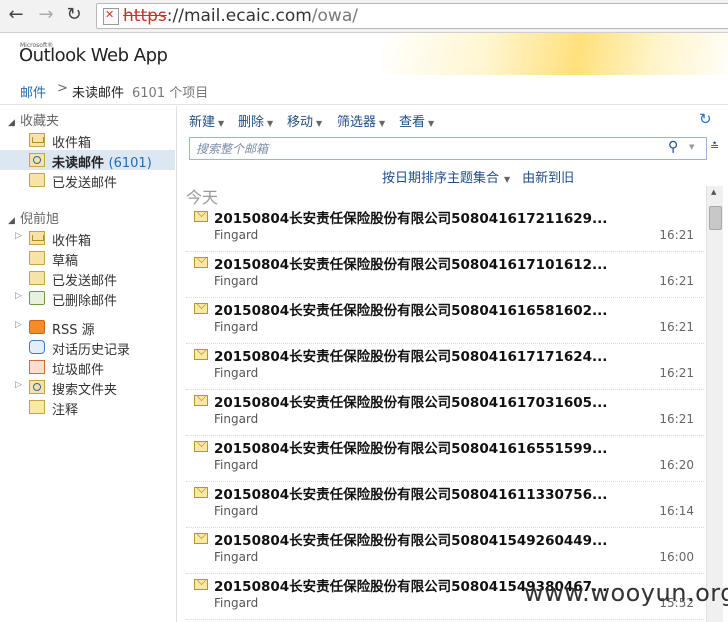  I want to click on folder-label: 已删除邮件, so click(85, 301).